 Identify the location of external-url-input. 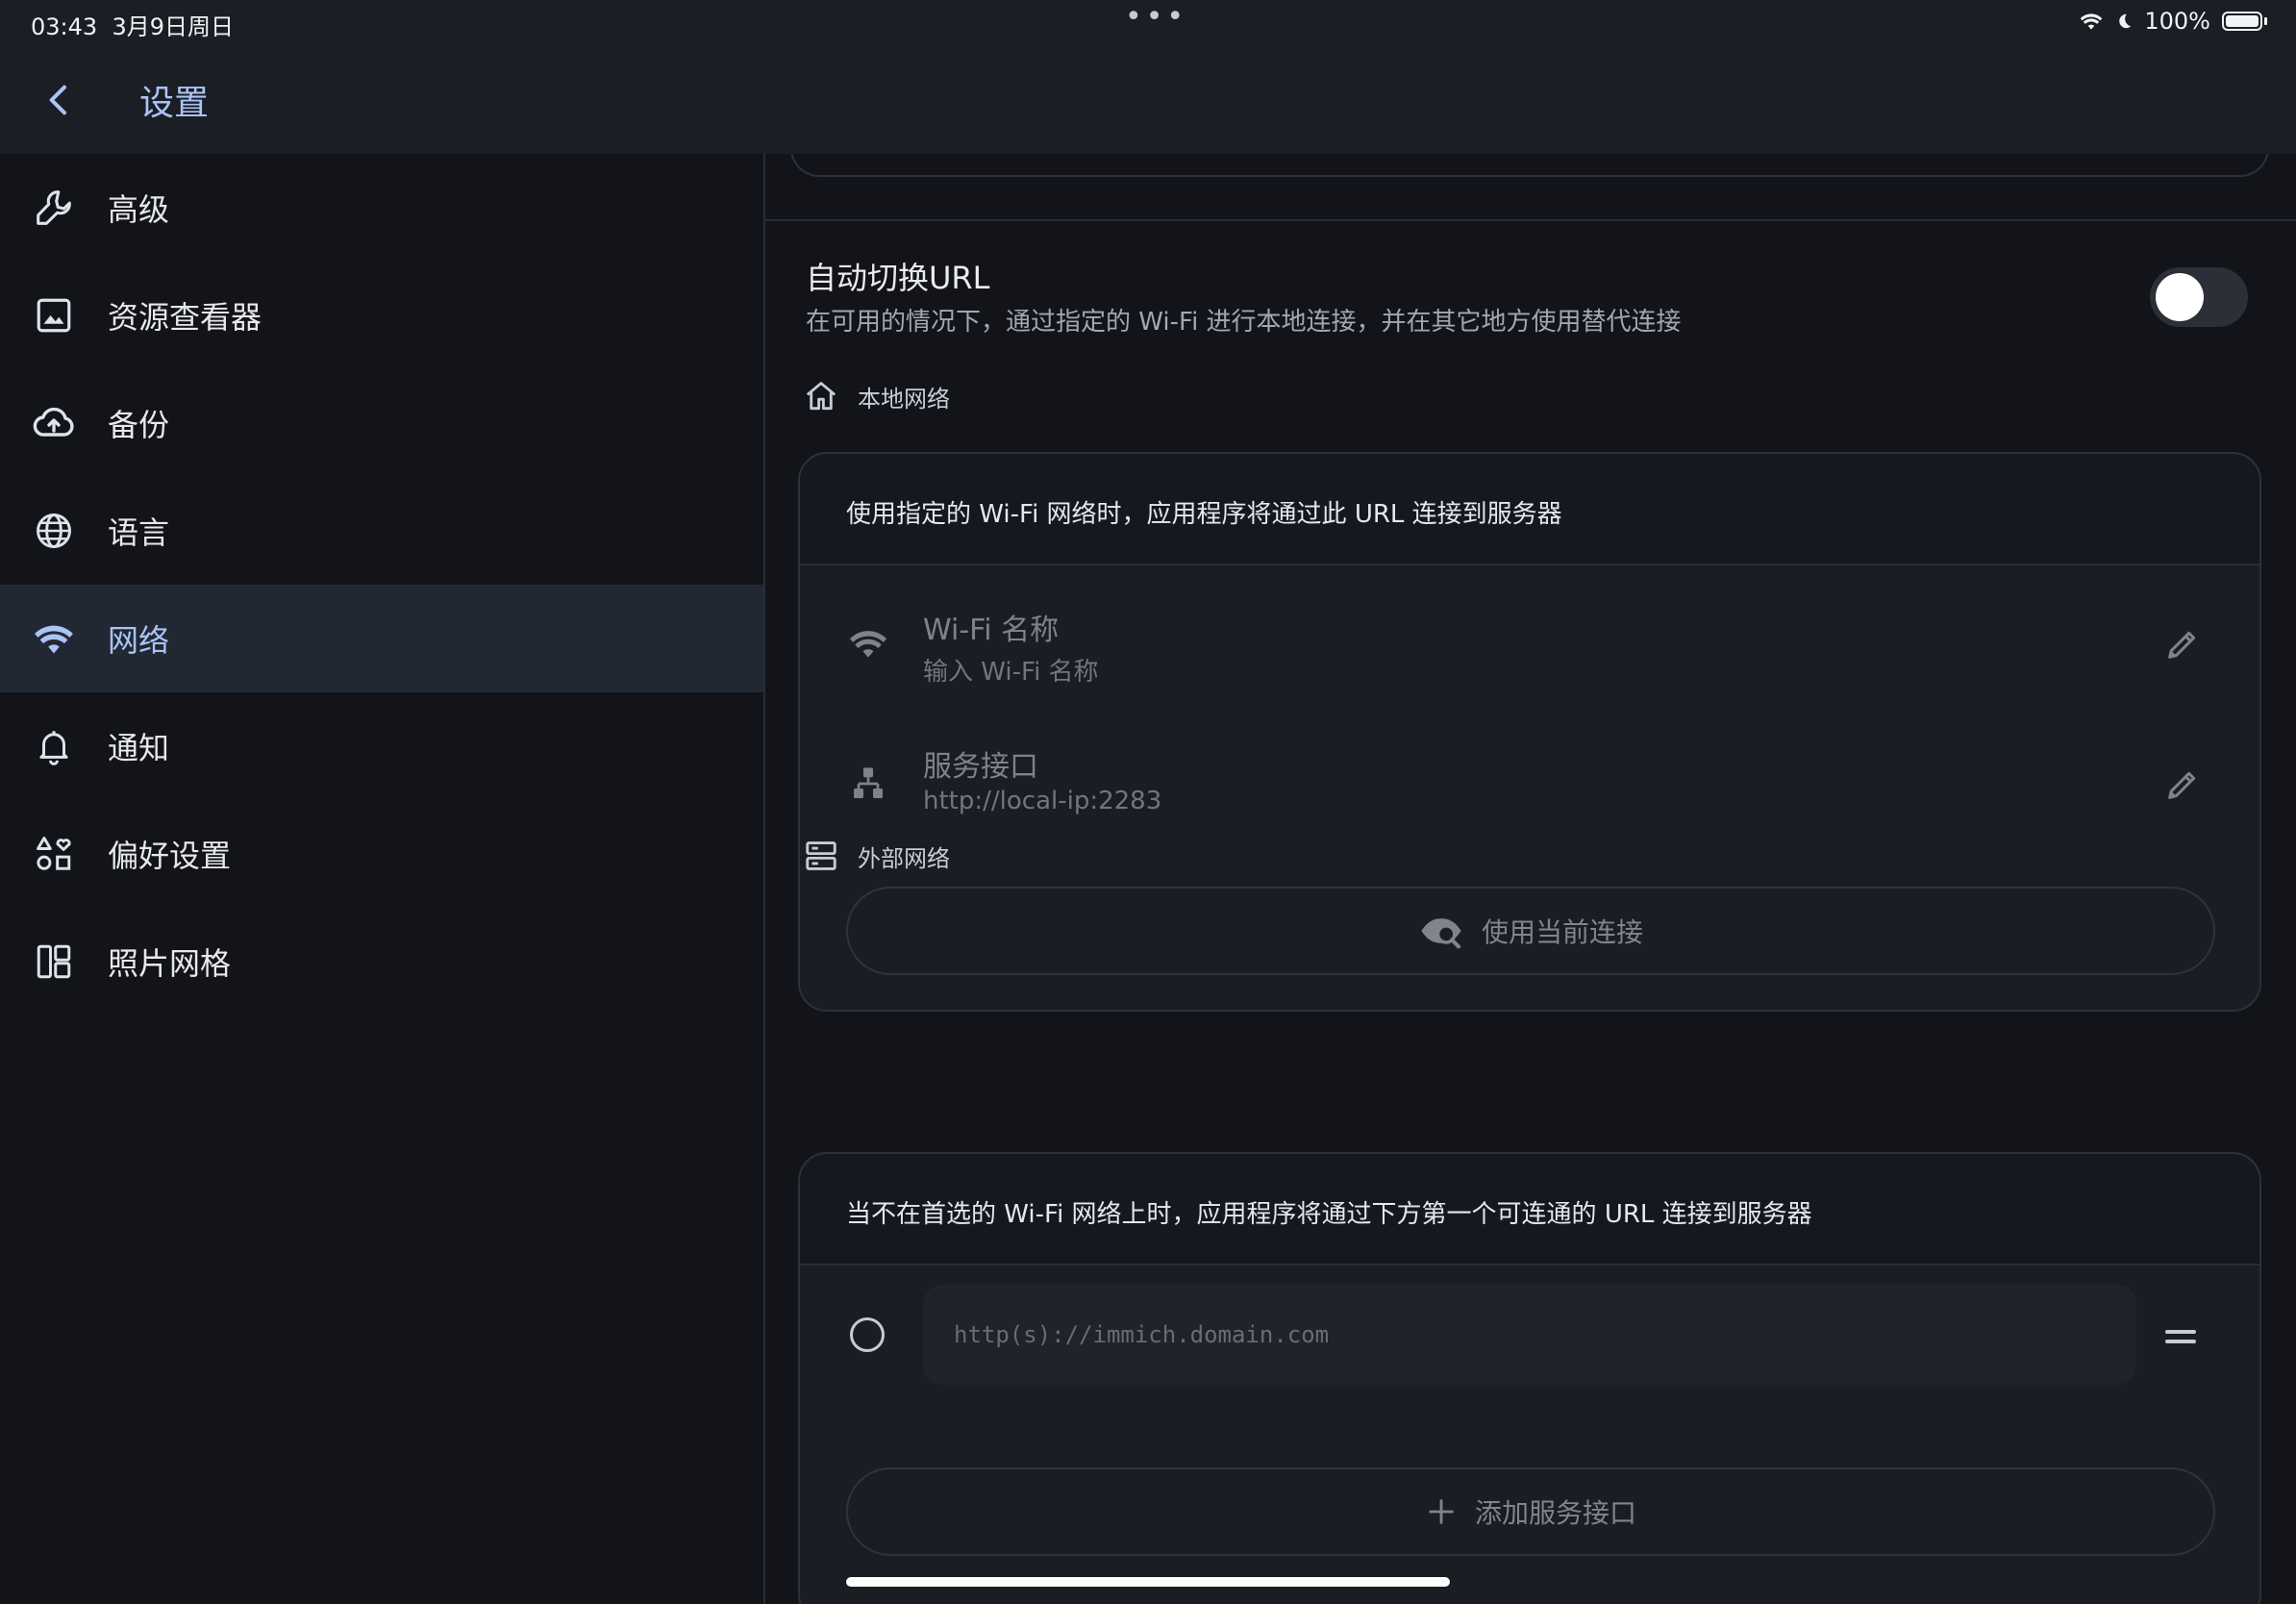
(1529, 1335).